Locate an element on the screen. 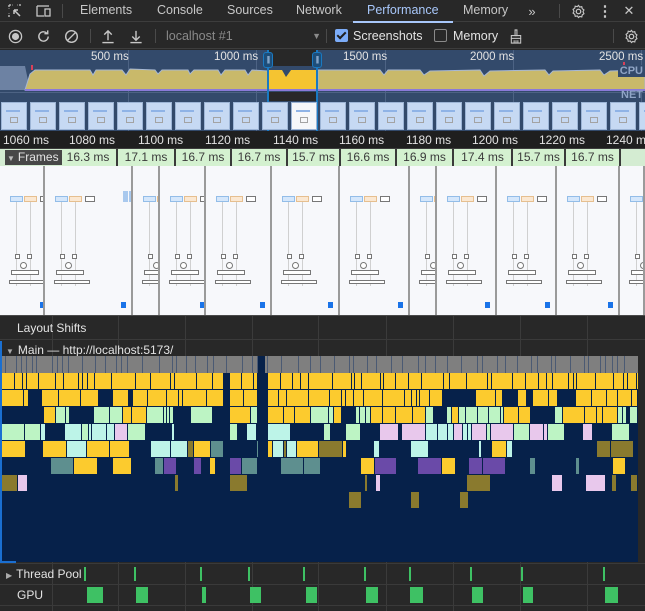 This screenshot has width=645, height=611. device-toolbar-icon is located at coordinates (44, 11).